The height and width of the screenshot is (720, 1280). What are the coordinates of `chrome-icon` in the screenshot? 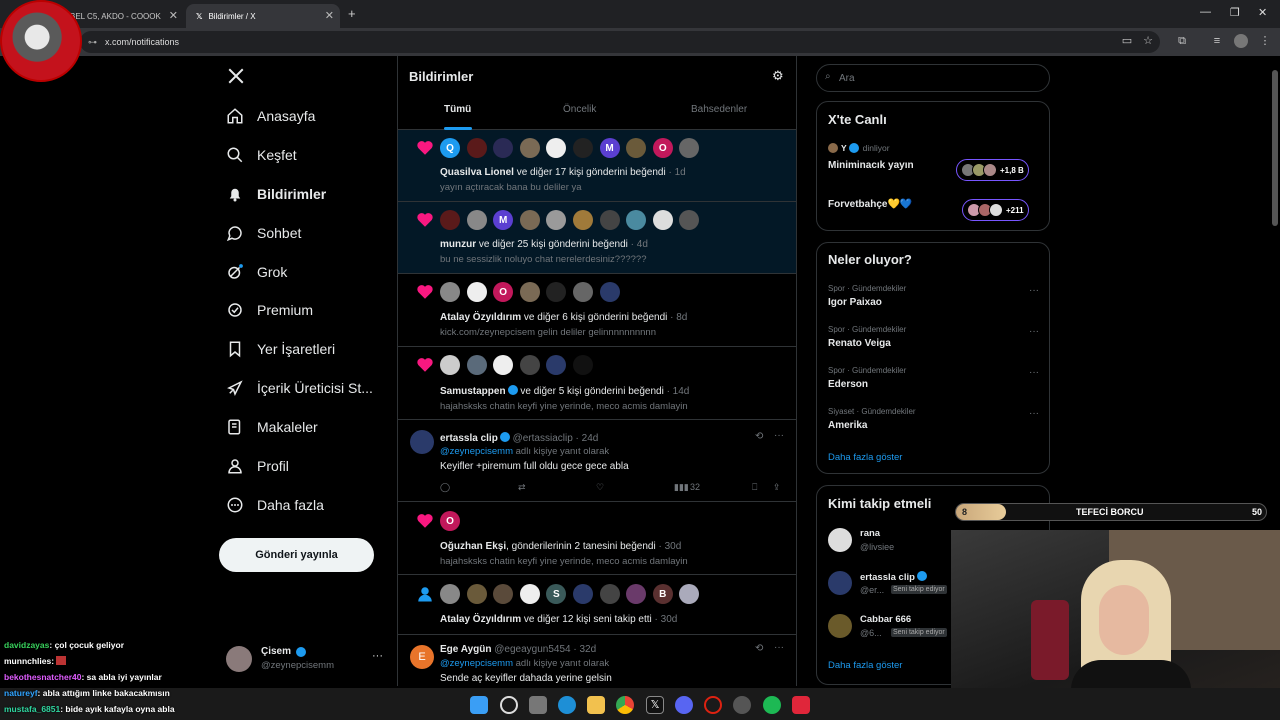 It's located at (625, 705).